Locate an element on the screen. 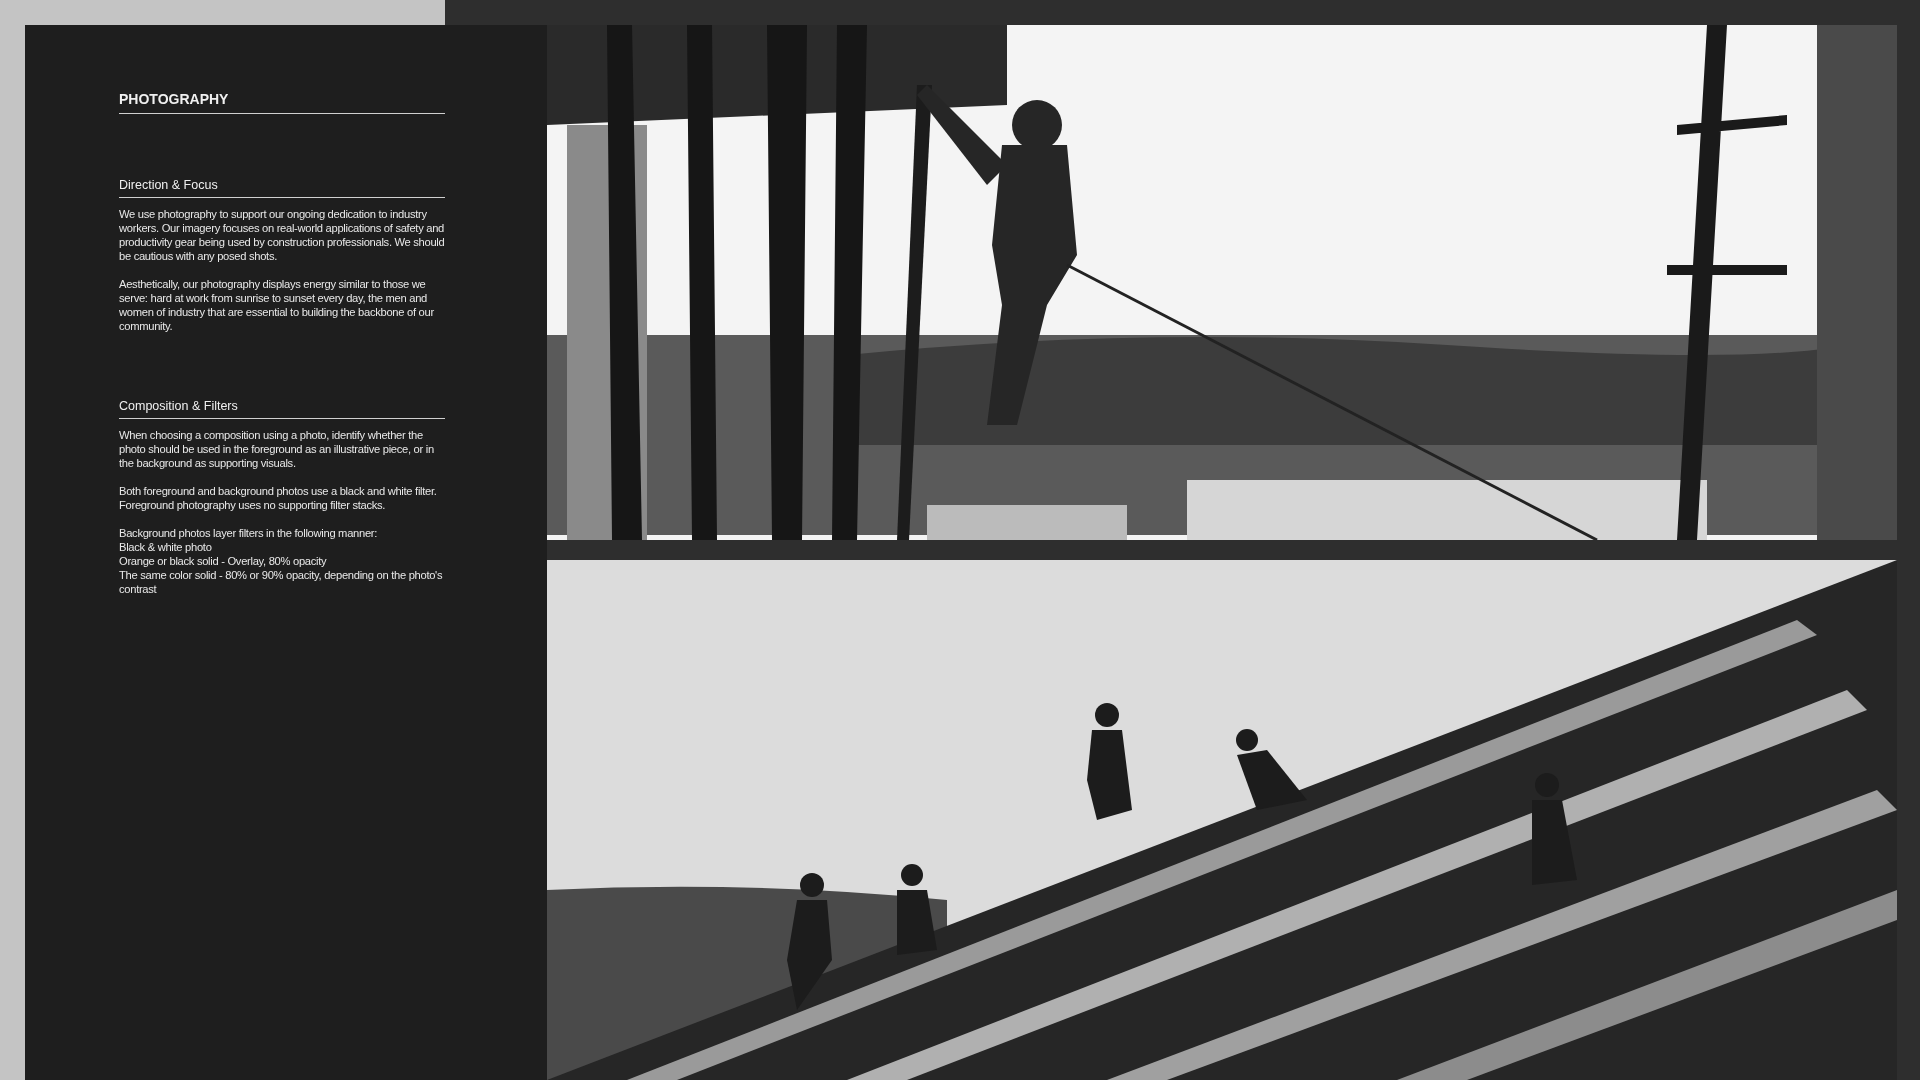 The width and height of the screenshot is (1920, 1080). paragraph: Both foreground and background photos use a black and white filter. Foreground photography uses no supporting filter stacks. is located at coordinates (278, 498).